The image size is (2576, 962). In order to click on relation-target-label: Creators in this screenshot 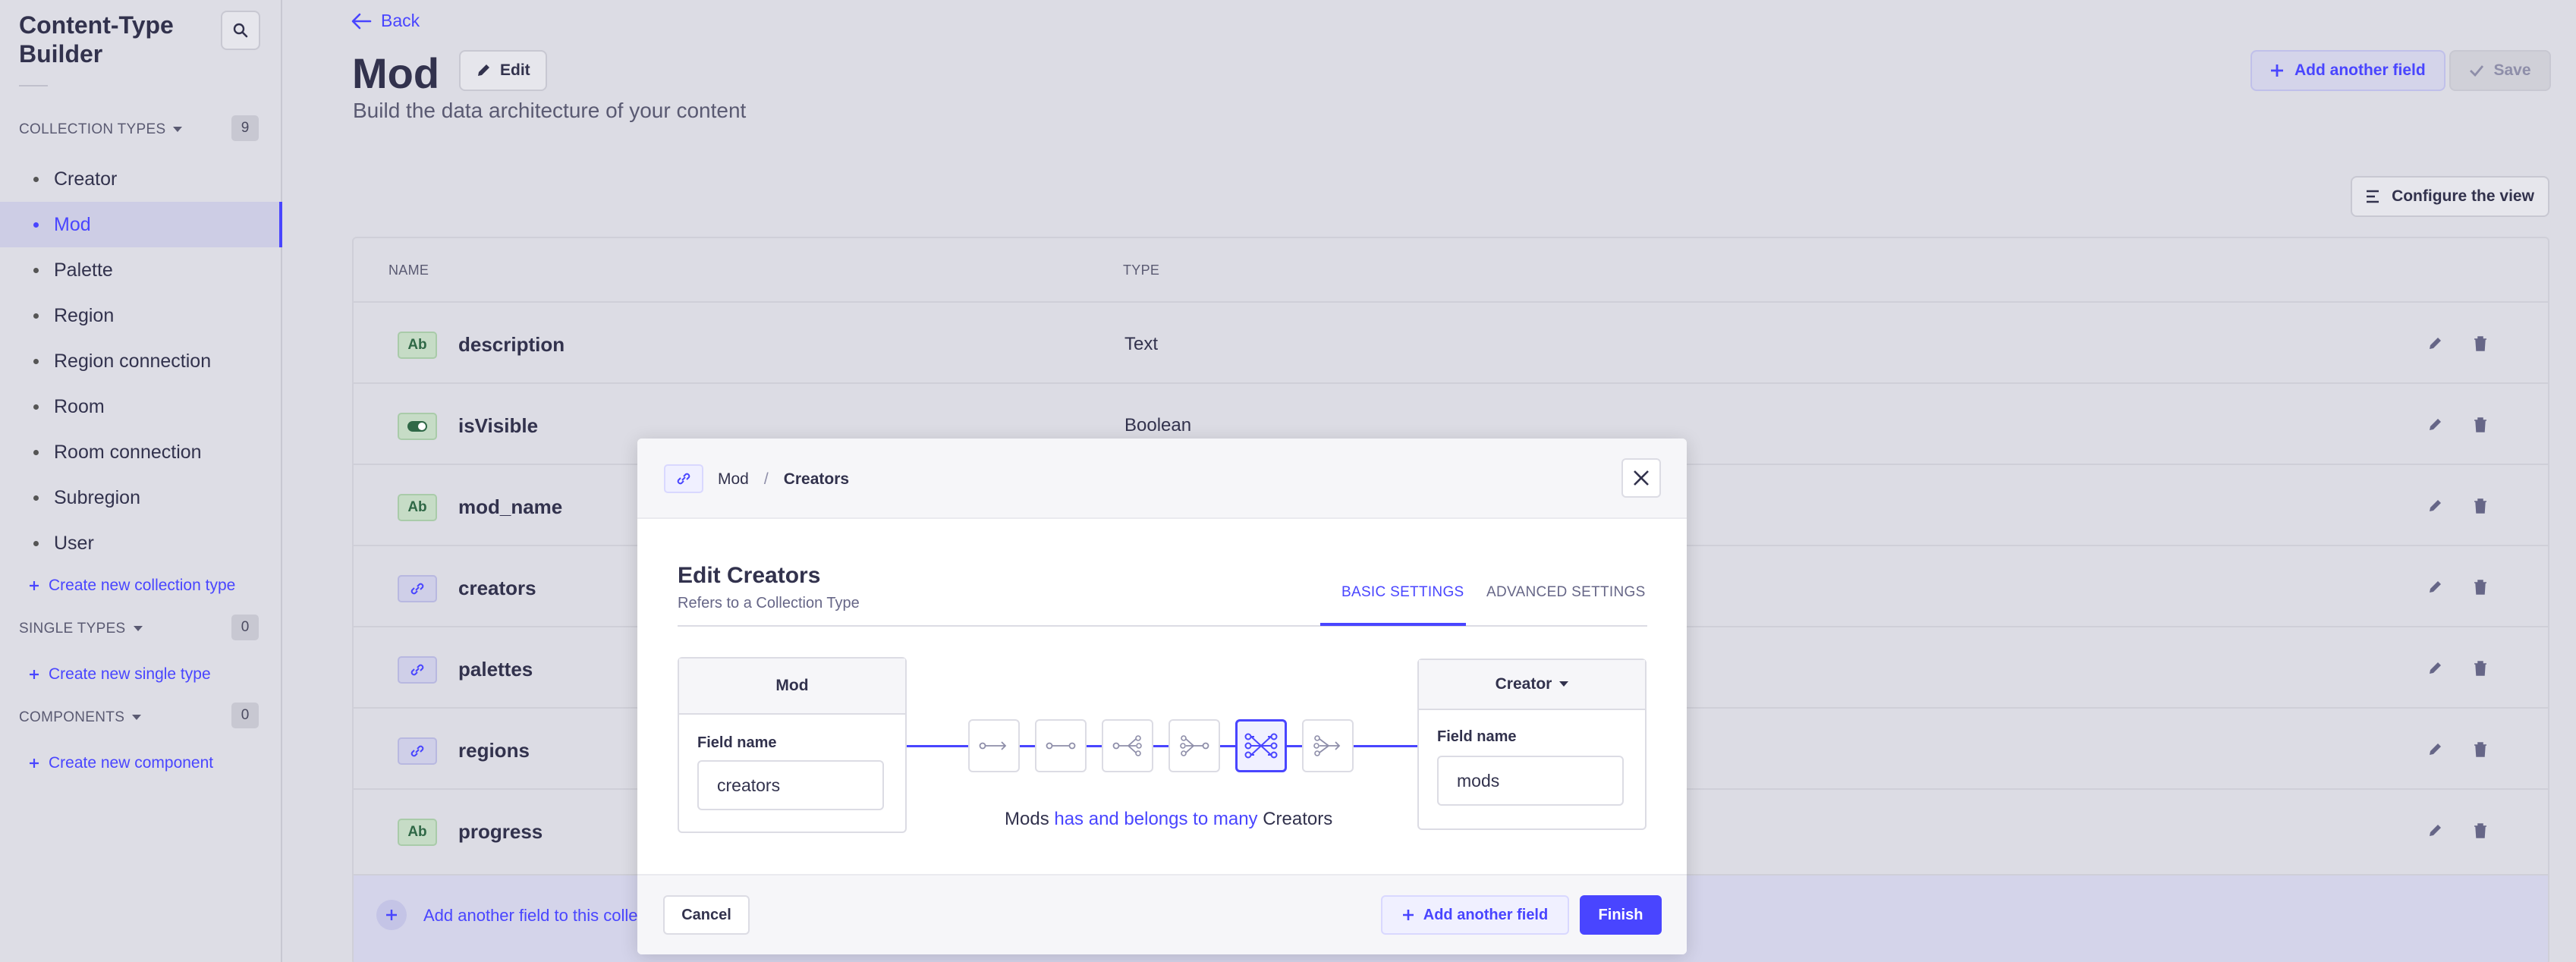, I will do `click(1298, 819)`.